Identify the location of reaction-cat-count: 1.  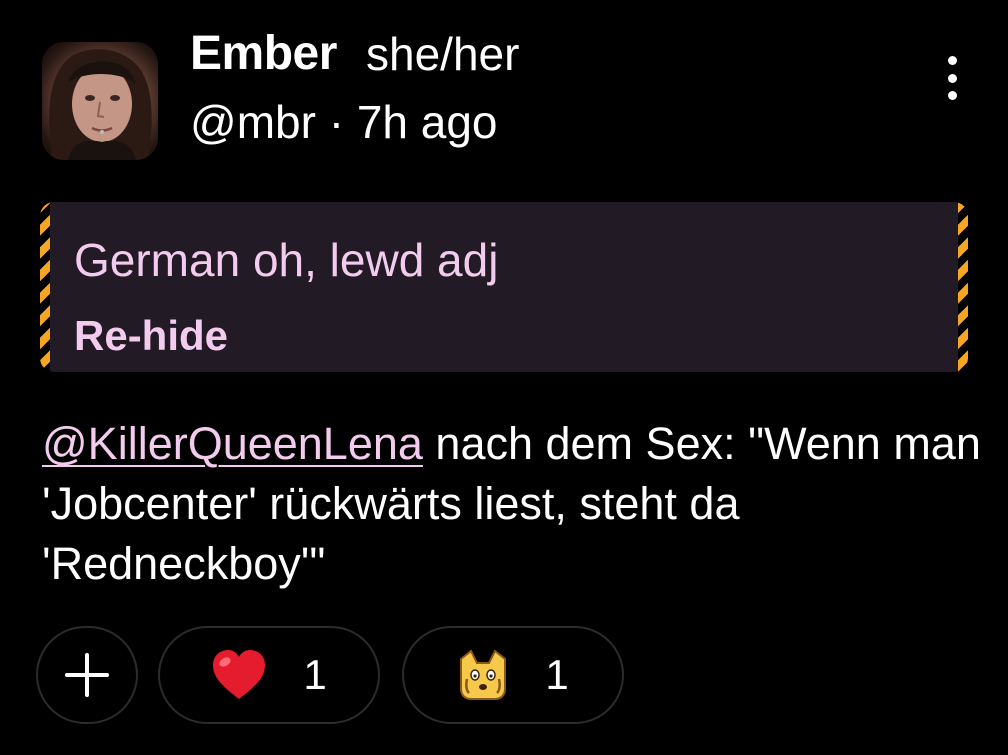
(557, 674).